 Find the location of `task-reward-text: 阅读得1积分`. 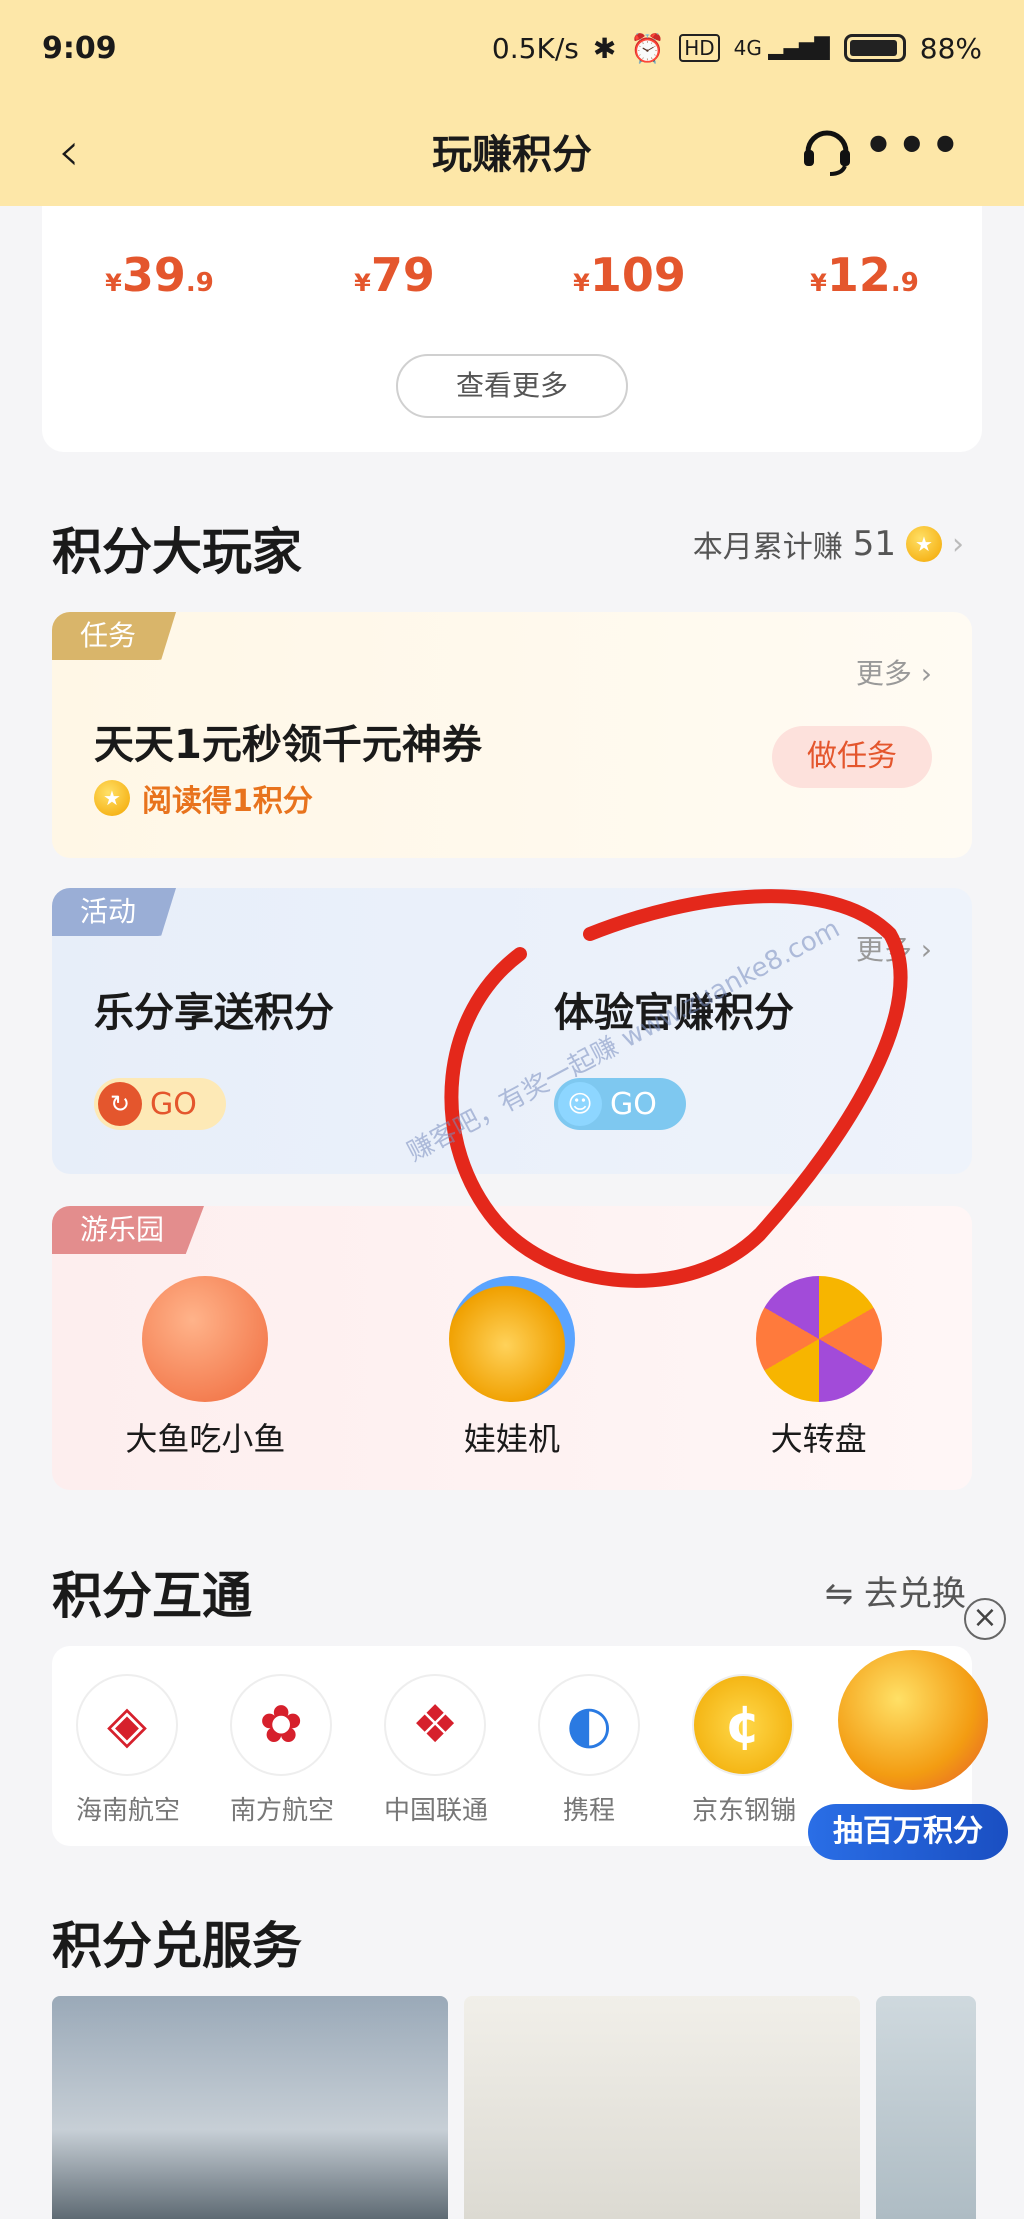

task-reward-text: 阅读得1积分 is located at coordinates (227, 801).